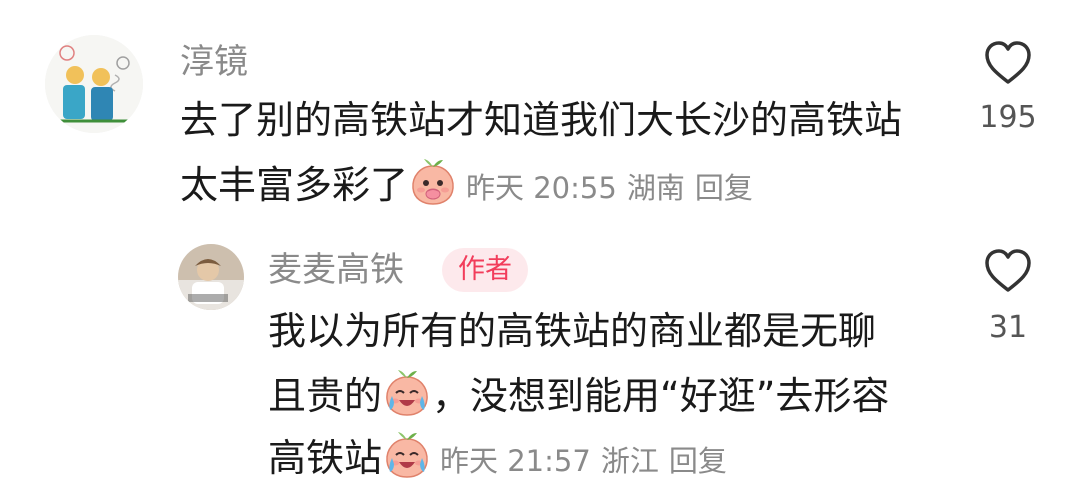 Image resolution: width=1080 pixels, height=495 pixels. Describe the element at coordinates (294, 185) in the screenshot. I see `comment-text: 太丰富多彩了` at that location.